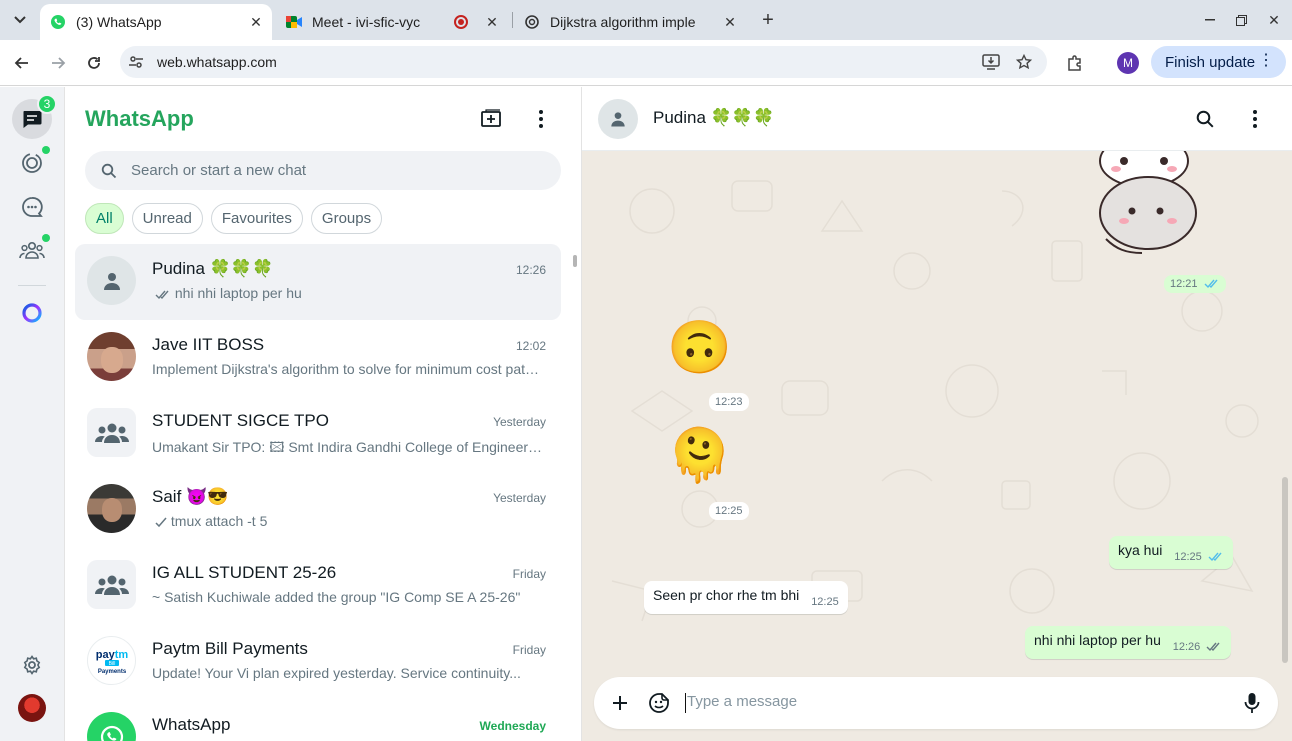  I want to click on unread-count-badge: 3, so click(47, 104).